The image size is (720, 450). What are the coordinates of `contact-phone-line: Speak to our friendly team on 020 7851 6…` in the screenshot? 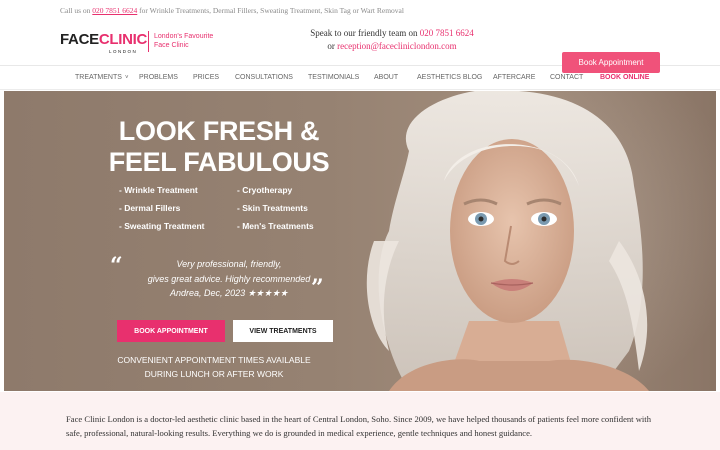 It's located at (392, 33).